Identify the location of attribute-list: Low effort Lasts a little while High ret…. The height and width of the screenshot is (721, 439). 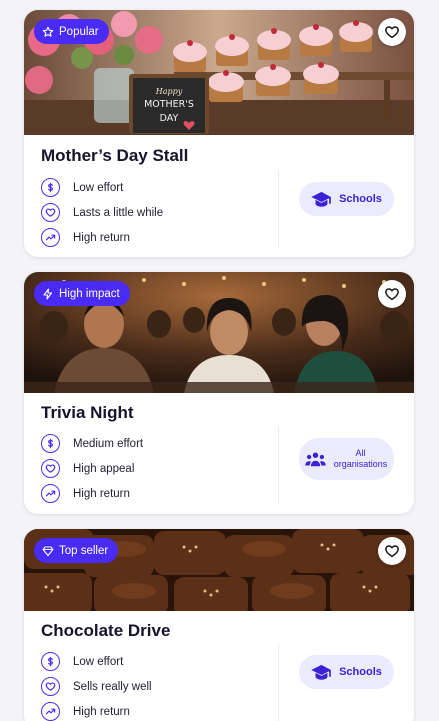
(102, 212).